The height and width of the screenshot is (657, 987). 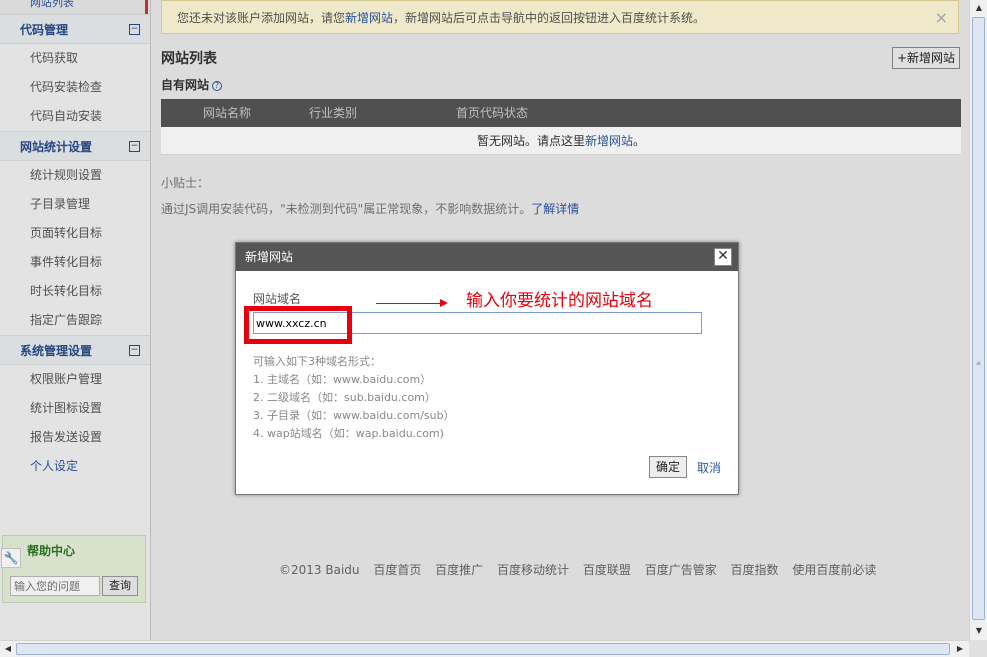 What do you see at coordinates (269, 257) in the screenshot?
I see `dialog-title: 新增网站` at bounding box center [269, 257].